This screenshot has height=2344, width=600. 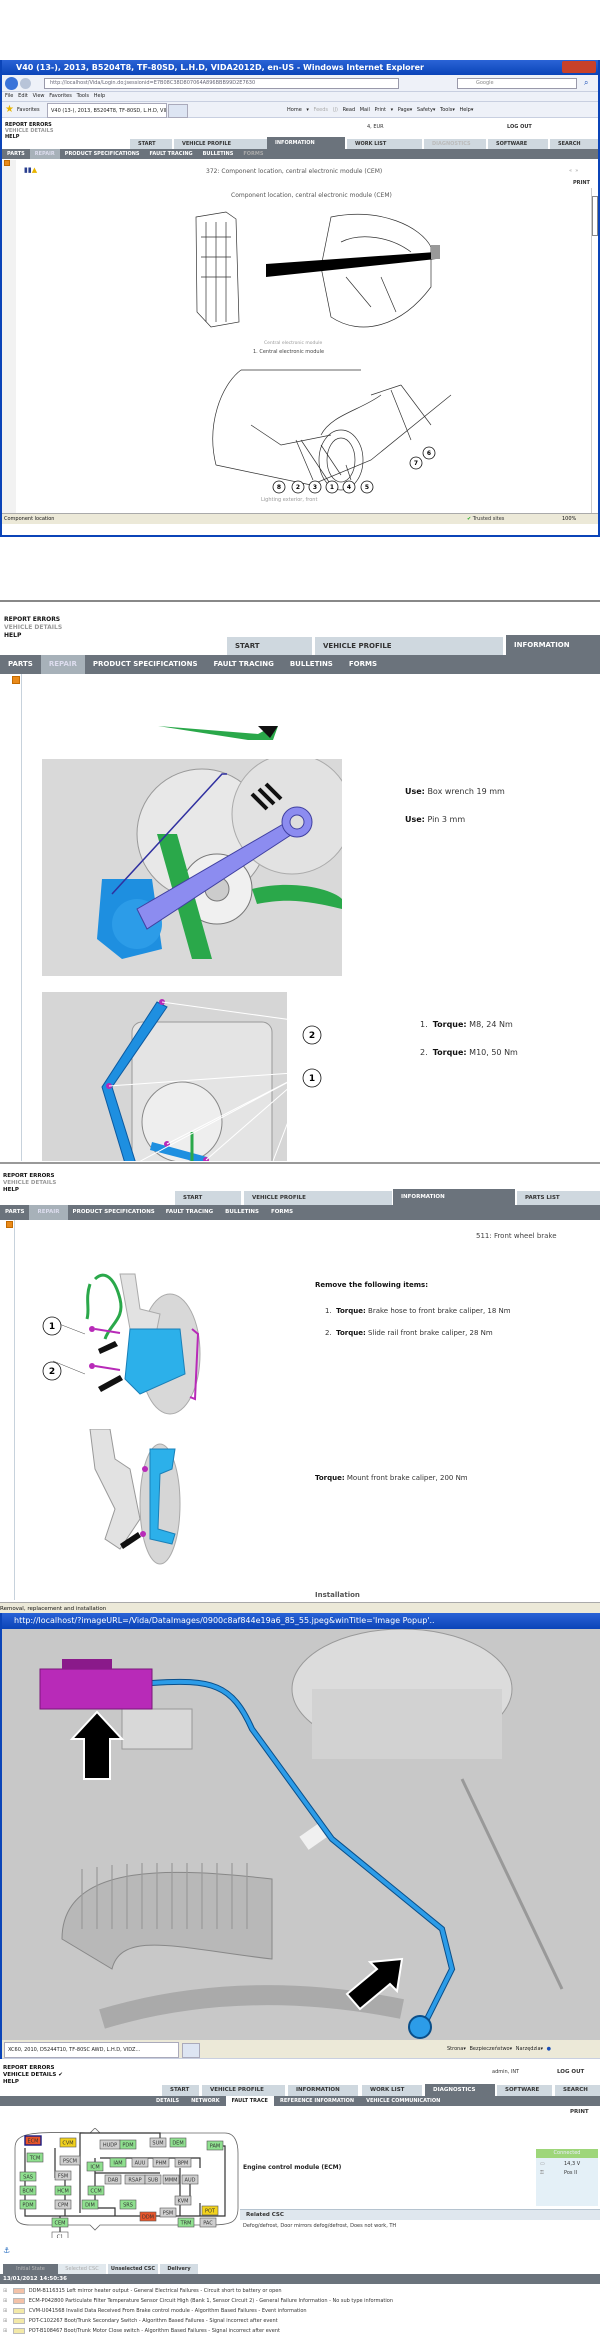 What do you see at coordinates (83, 96) in the screenshot?
I see `menu-tools: Tools` at bounding box center [83, 96].